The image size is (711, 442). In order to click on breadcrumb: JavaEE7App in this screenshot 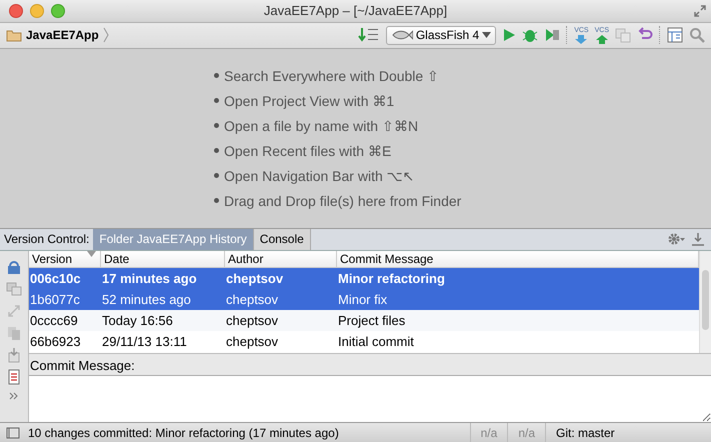, I will do `click(62, 35)`.